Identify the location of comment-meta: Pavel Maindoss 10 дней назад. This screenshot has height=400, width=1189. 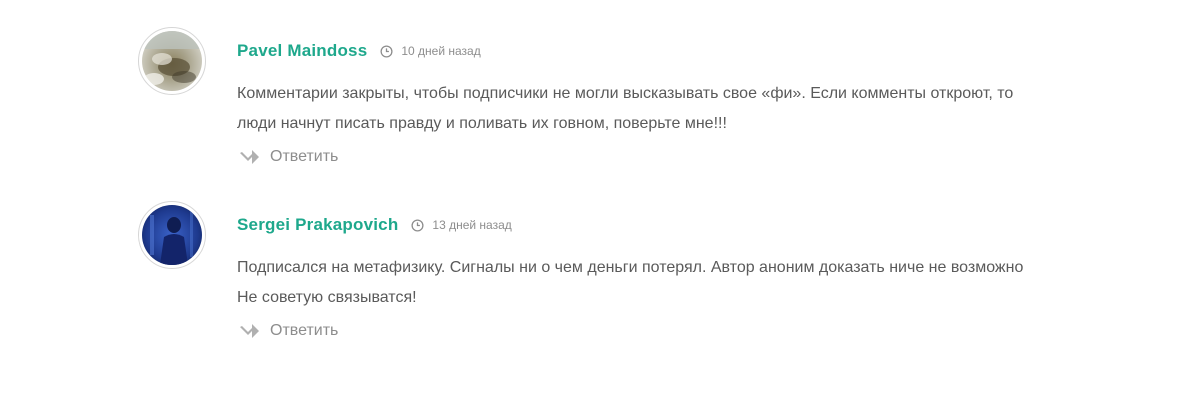
(359, 51).